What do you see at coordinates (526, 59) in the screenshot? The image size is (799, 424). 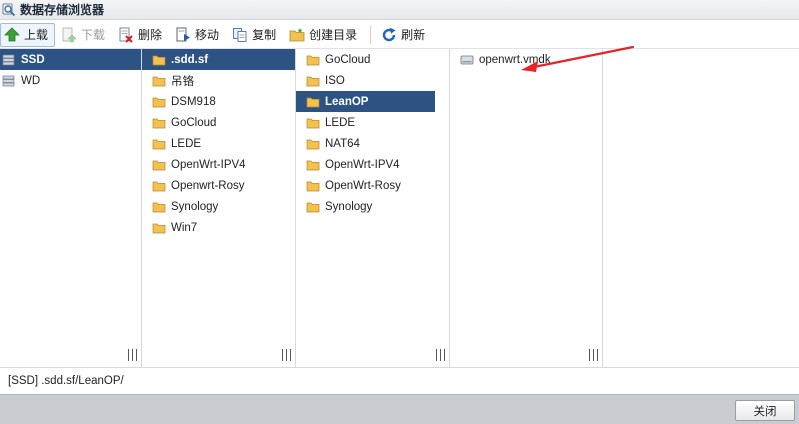 I see `file-item: openwrt.vmdk` at bounding box center [526, 59].